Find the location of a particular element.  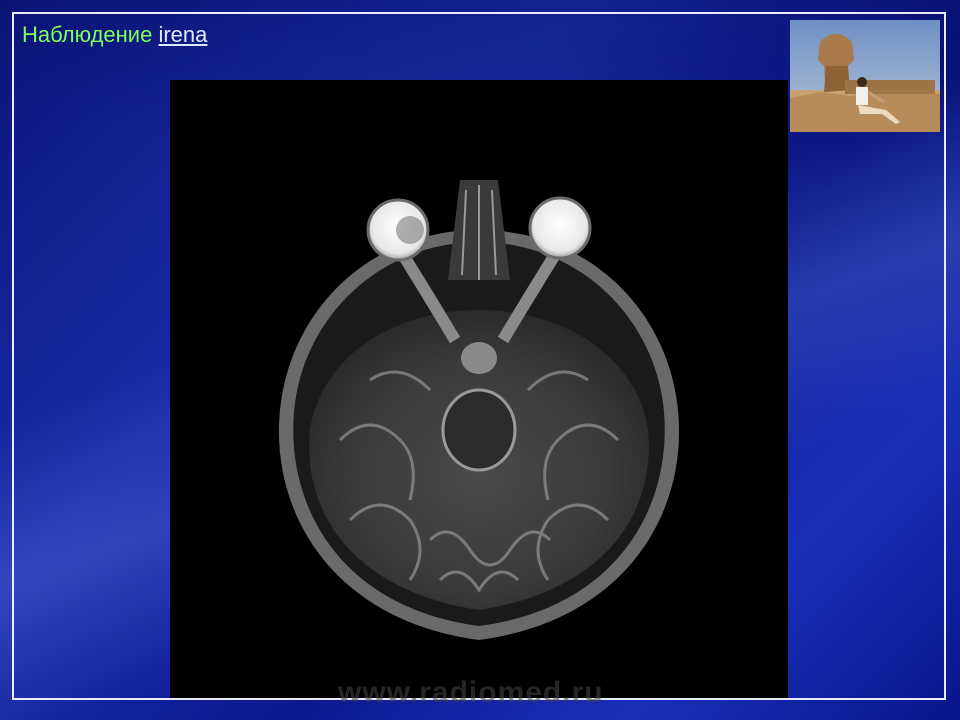

slide-title-link: irena is located at coordinates (182, 34).